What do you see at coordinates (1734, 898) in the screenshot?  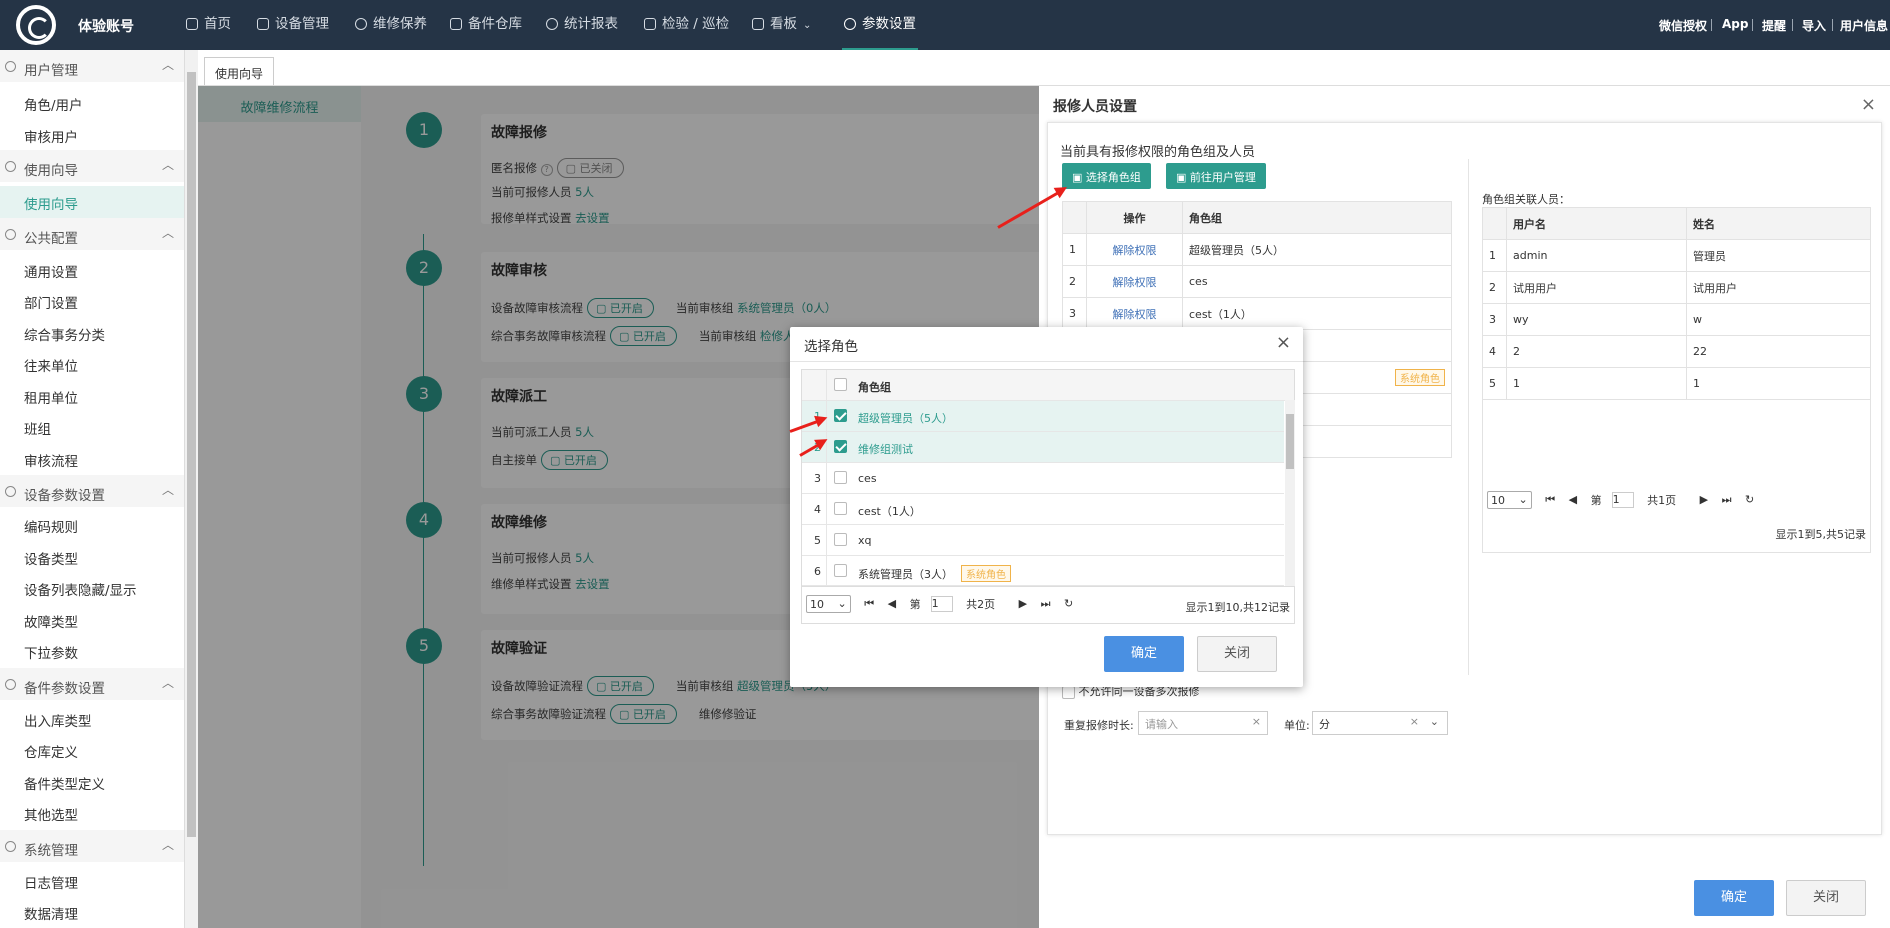 I see `drawer-ok-button: 确定` at bounding box center [1734, 898].